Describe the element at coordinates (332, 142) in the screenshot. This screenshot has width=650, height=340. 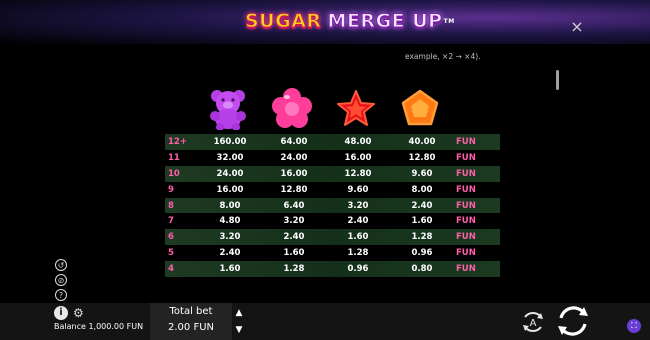
I see `paytable-row: 12+ 160.00 64.00 48.00 40.00 FUN` at that location.